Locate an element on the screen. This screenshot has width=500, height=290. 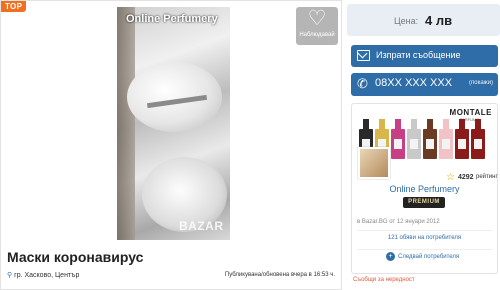
envelope-icon is located at coordinates (363, 55).